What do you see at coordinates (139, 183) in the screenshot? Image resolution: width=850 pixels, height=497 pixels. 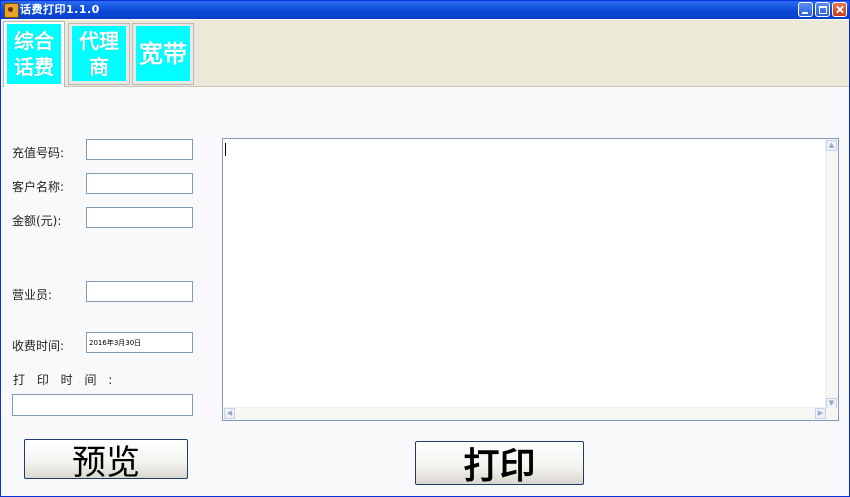 I see `customer-name-input` at bounding box center [139, 183].